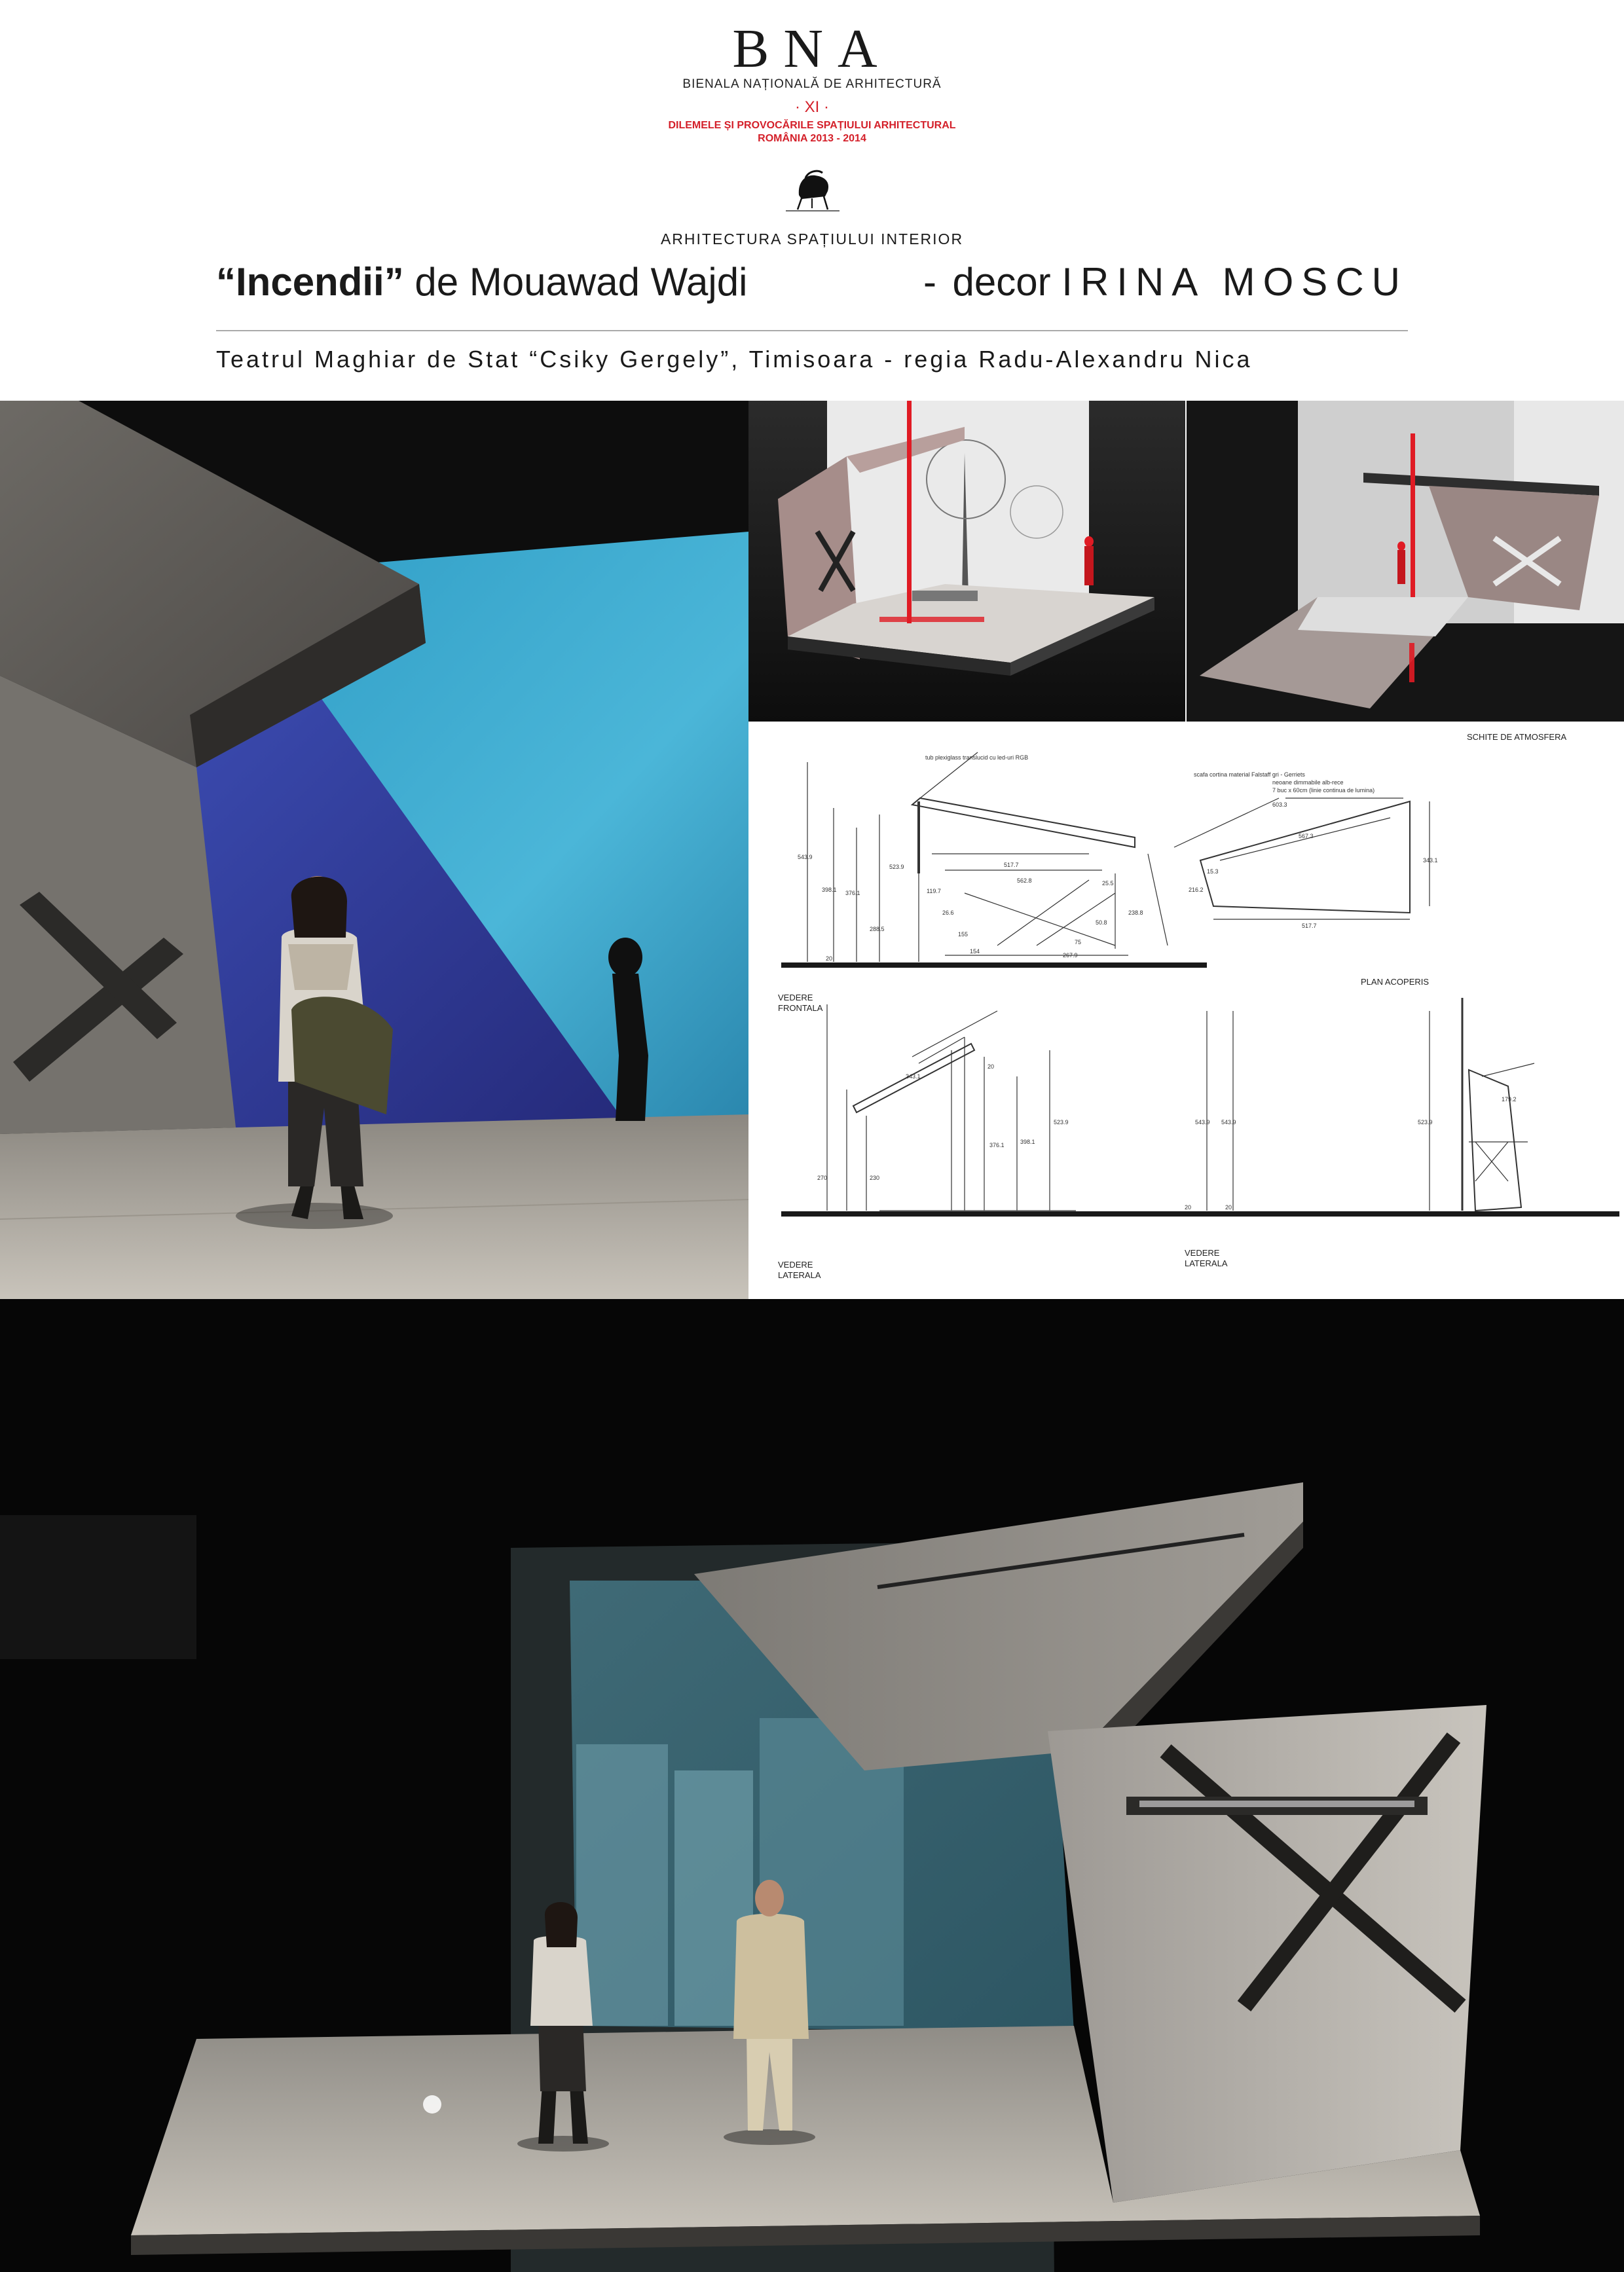 The height and width of the screenshot is (2272, 1624). I want to click on dim-front: 398.1, so click(829, 890).